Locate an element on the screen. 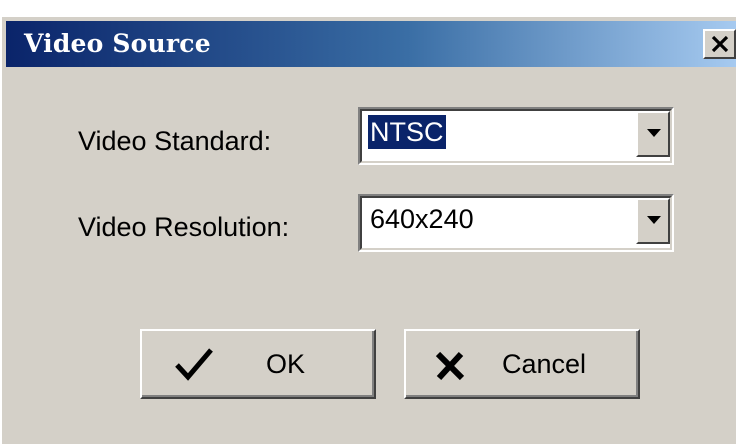 This screenshot has width=736, height=444. cancel-button: Cancel is located at coordinates (522, 364).